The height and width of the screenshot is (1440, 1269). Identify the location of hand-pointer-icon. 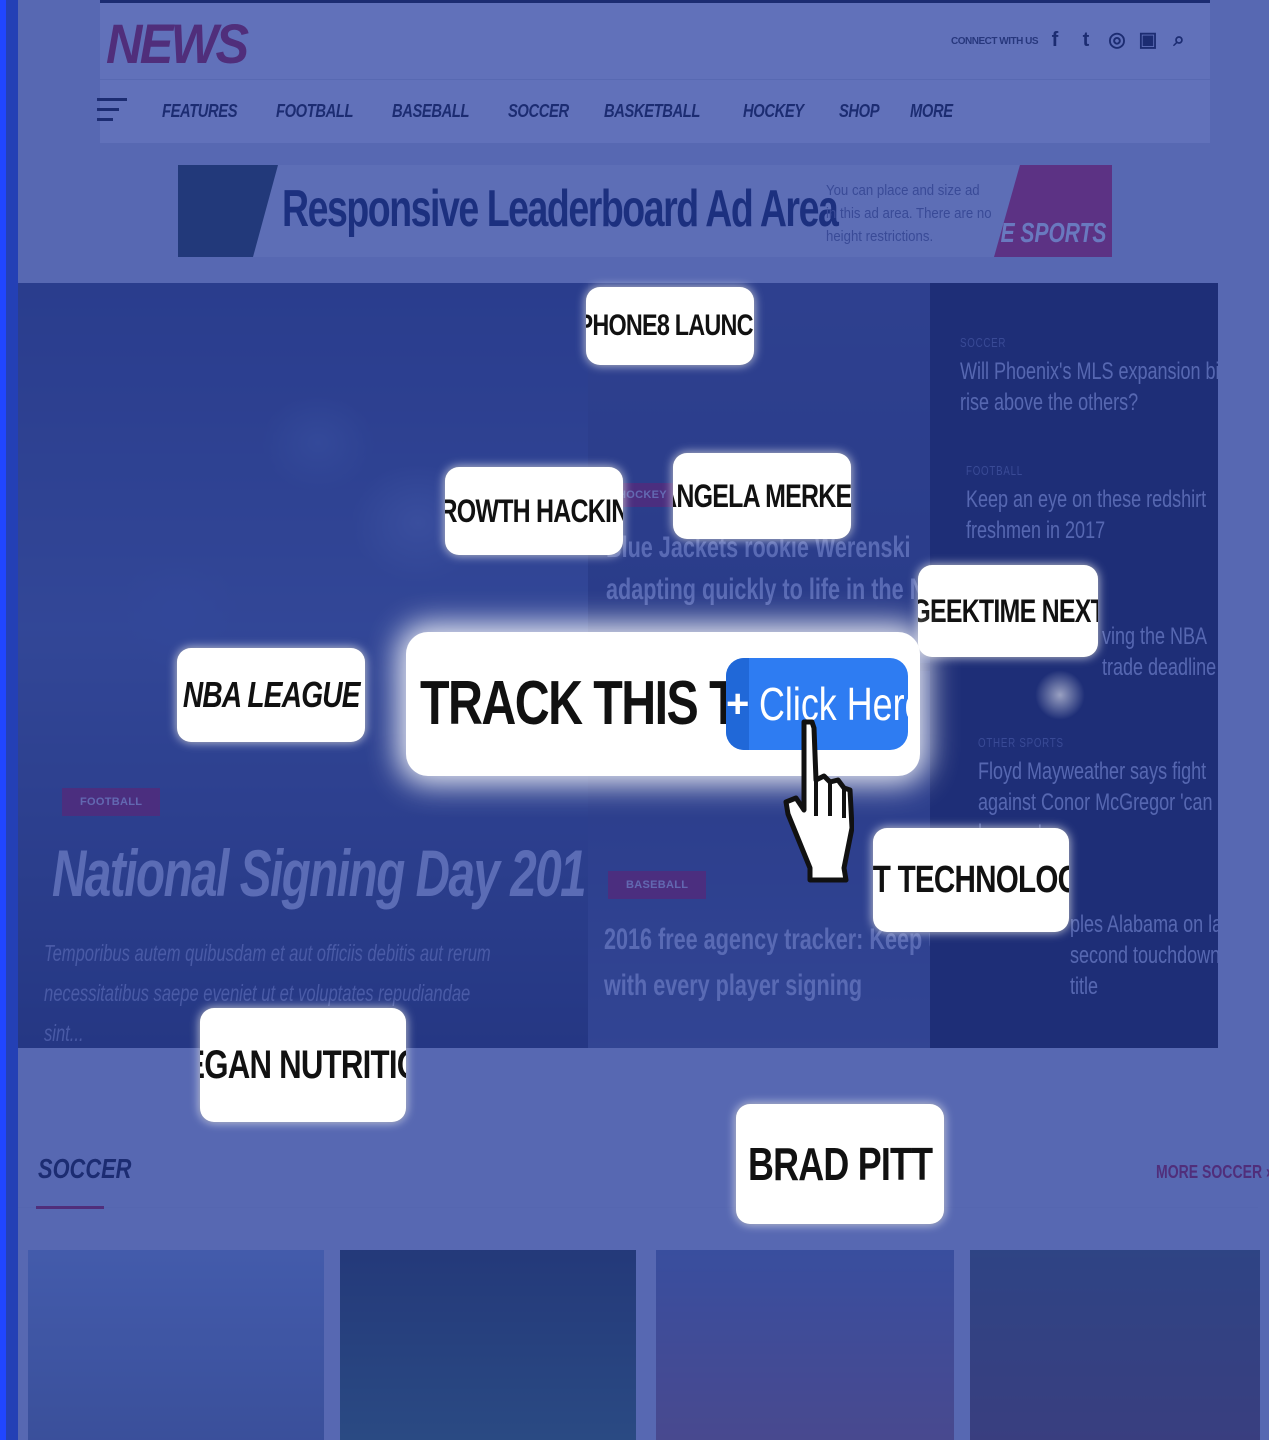
(818, 801).